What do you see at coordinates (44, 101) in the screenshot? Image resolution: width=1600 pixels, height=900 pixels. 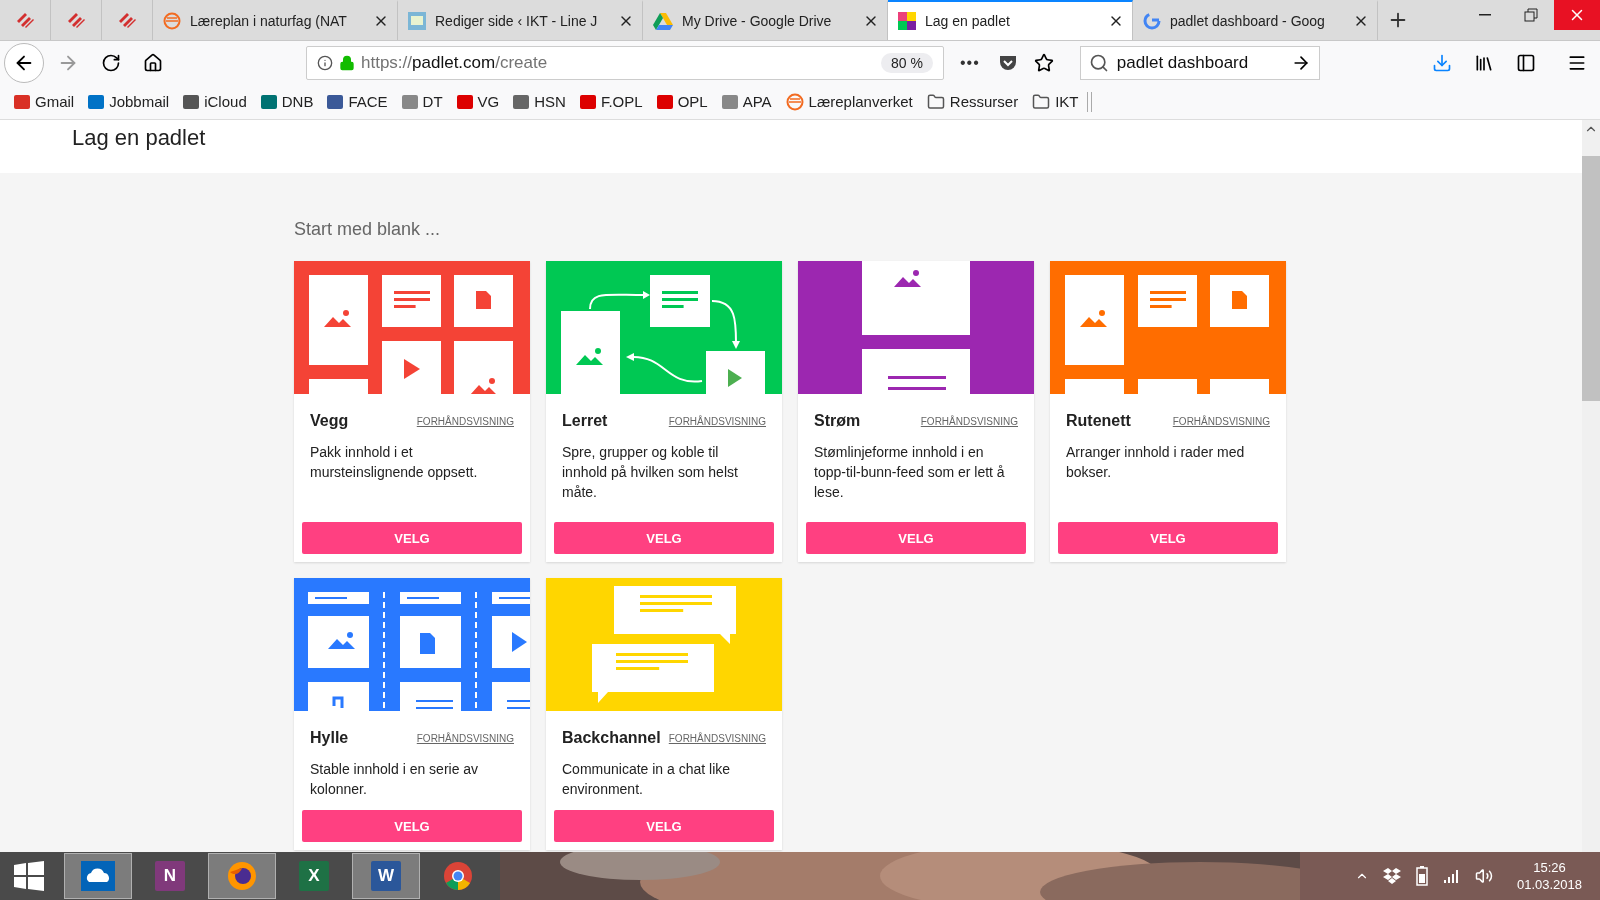 I see `bookmark: Gmail` at bounding box center [44, 101].